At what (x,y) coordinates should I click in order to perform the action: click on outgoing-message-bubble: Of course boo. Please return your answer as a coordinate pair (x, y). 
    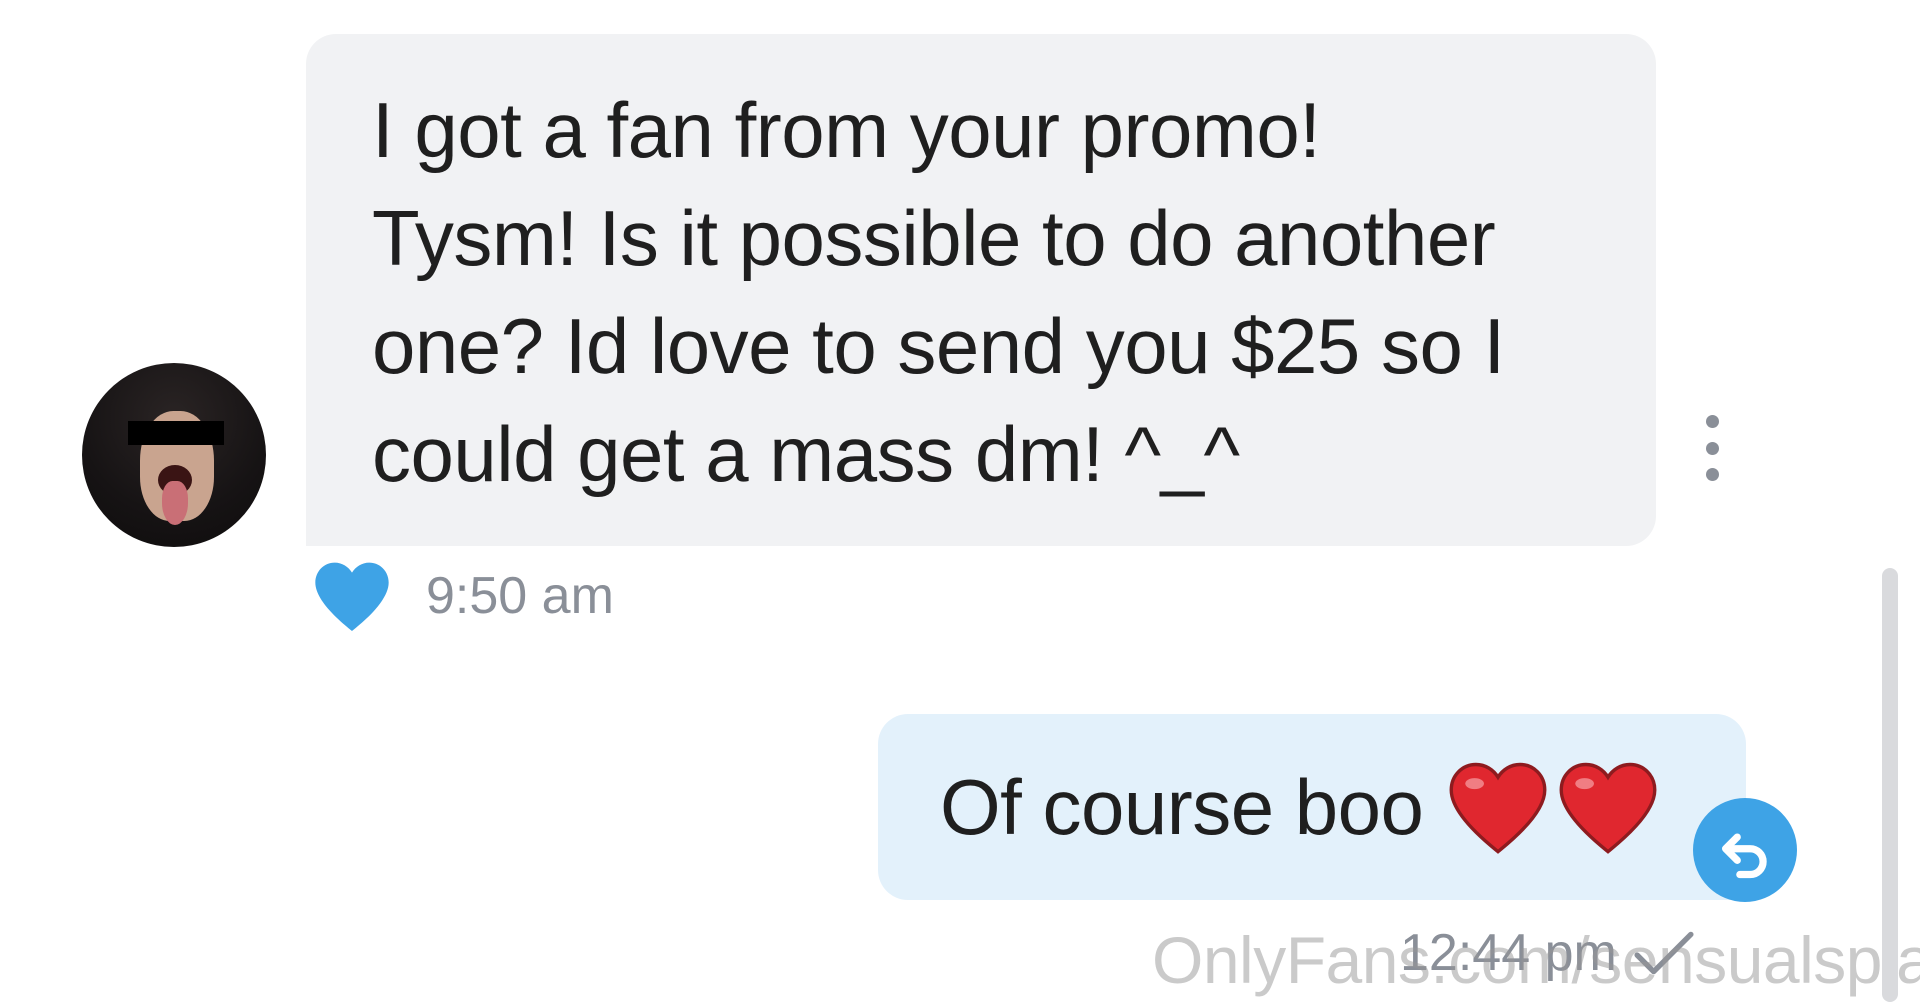
    Looking at the image, I should click on (1312, 807).